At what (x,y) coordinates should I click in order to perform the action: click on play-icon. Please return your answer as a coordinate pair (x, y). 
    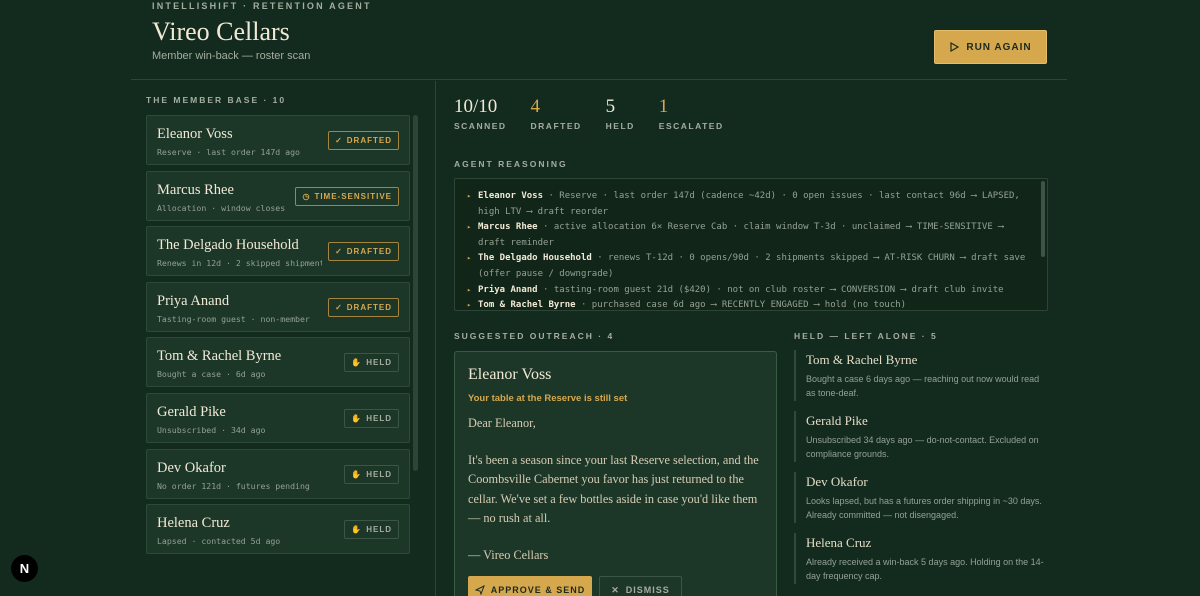
    Looking at the image, I should click on (955, 47).